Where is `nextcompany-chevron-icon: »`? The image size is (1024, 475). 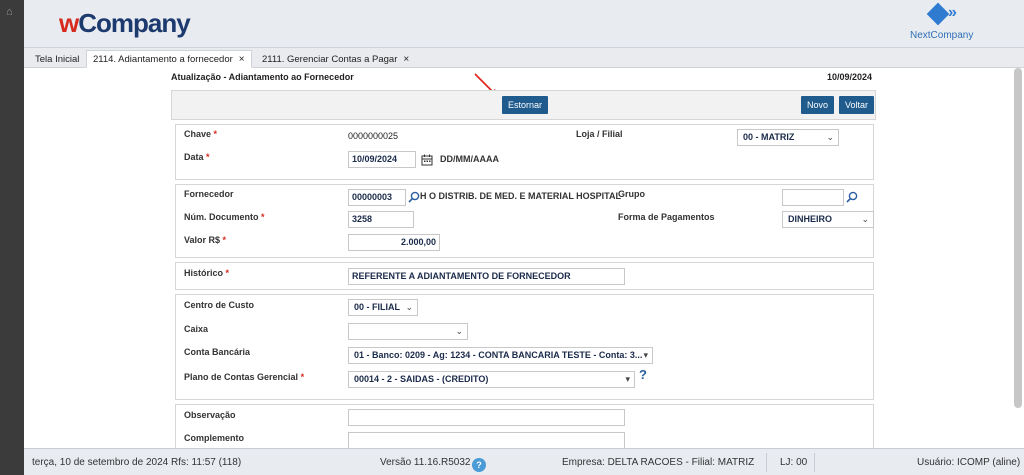 nextcompany-chevron-icon: » is located at coordinates (952, 12).